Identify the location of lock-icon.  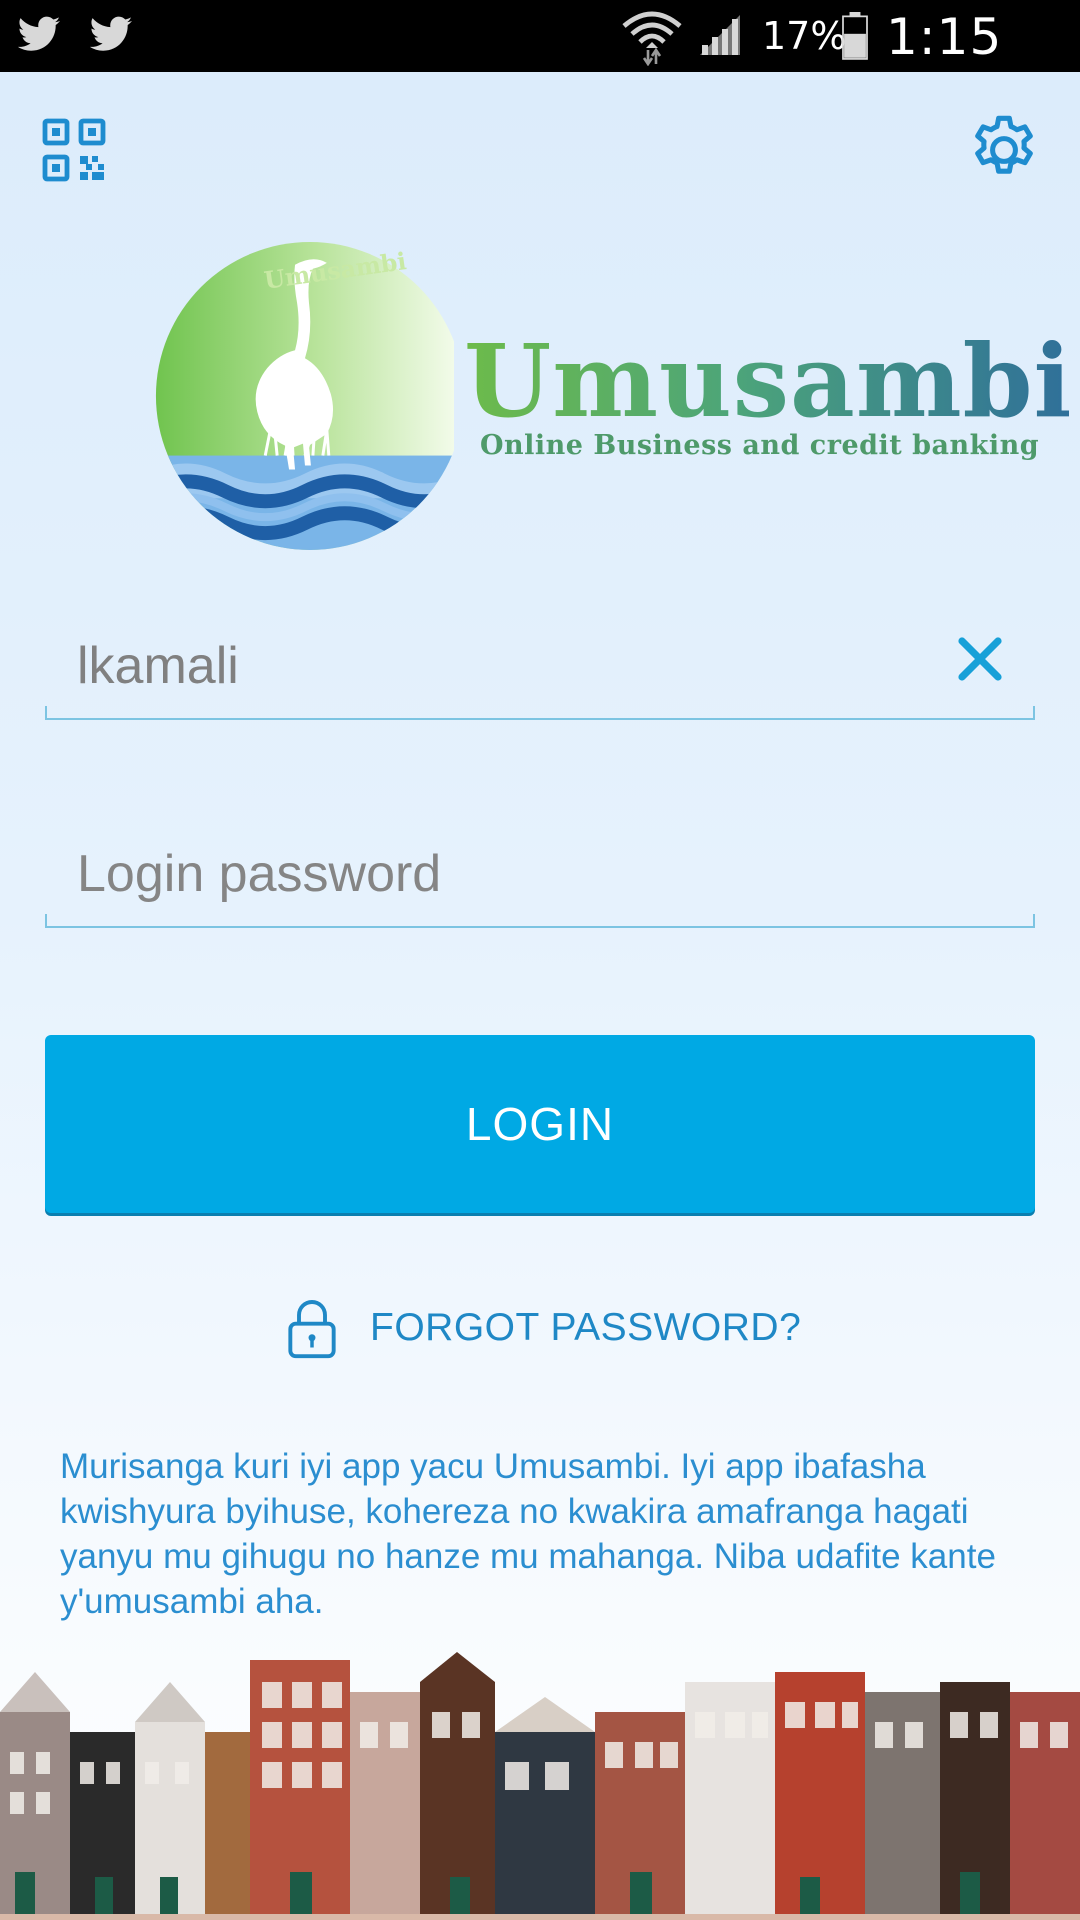
(312, 1329).